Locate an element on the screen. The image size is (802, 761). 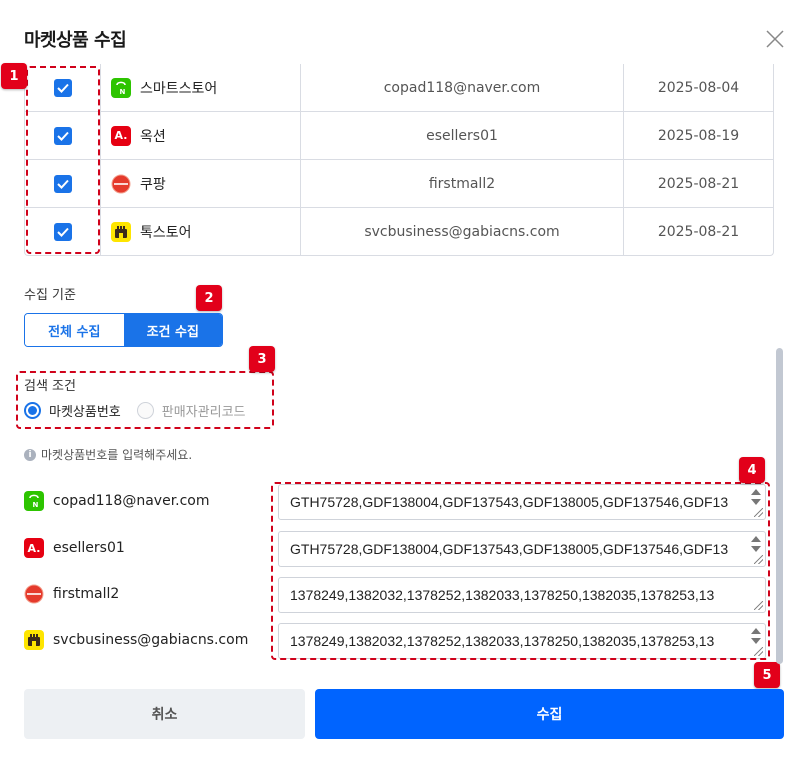
code-account-row: A. esellers01 is located at coordinates (74, 548).